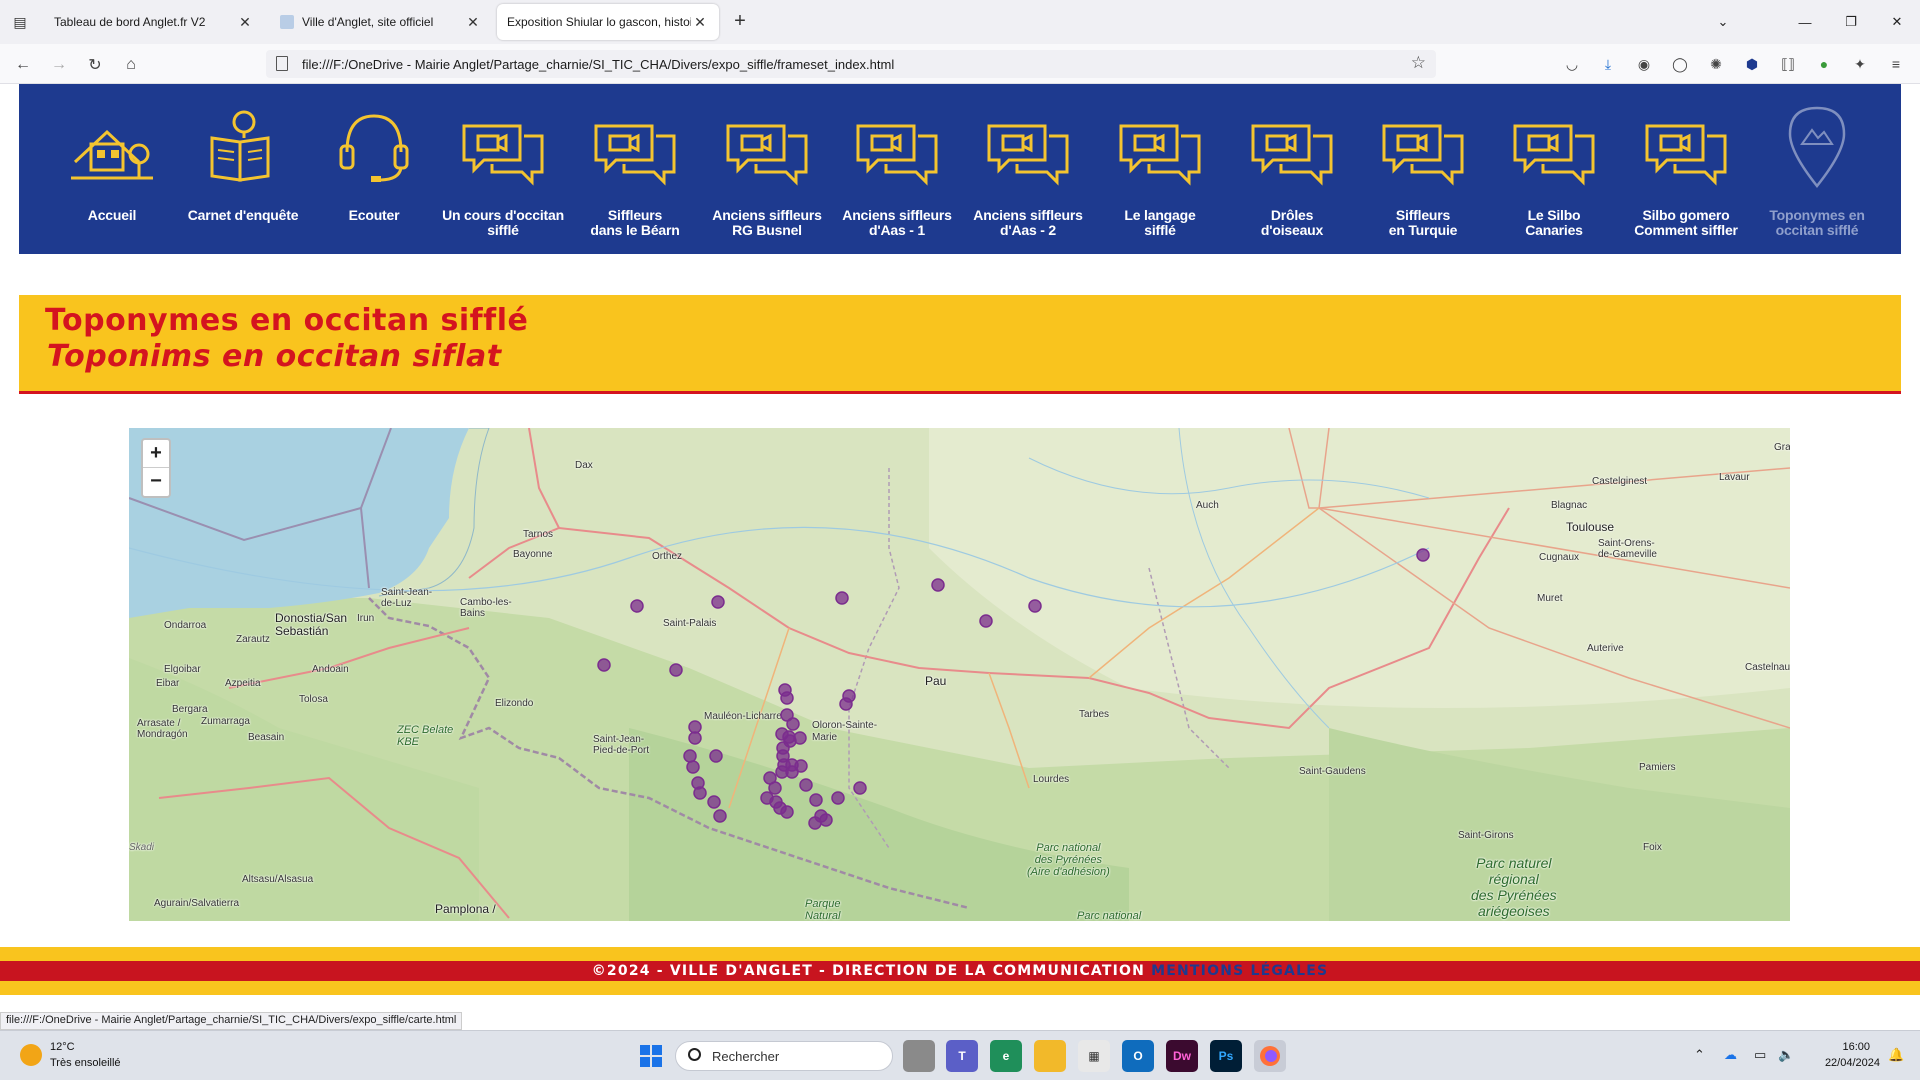 The height and width of the screenshot is (1080, 1920). I want to click on nav-item-5: Anciens siffleurs RG Busnel, so click(767, 169).